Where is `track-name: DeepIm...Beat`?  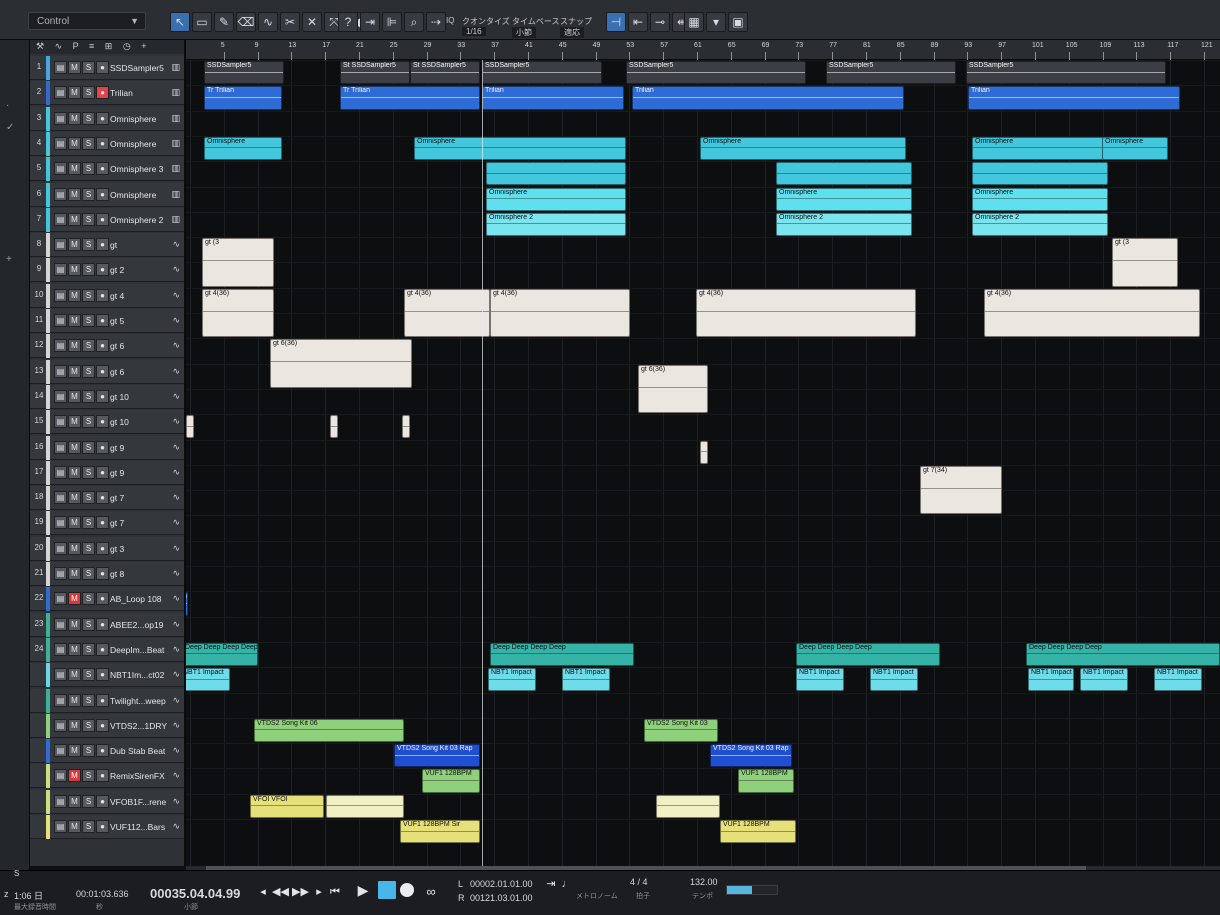
track-name: DeepIm...Beat is located at coordinates (137, 650).